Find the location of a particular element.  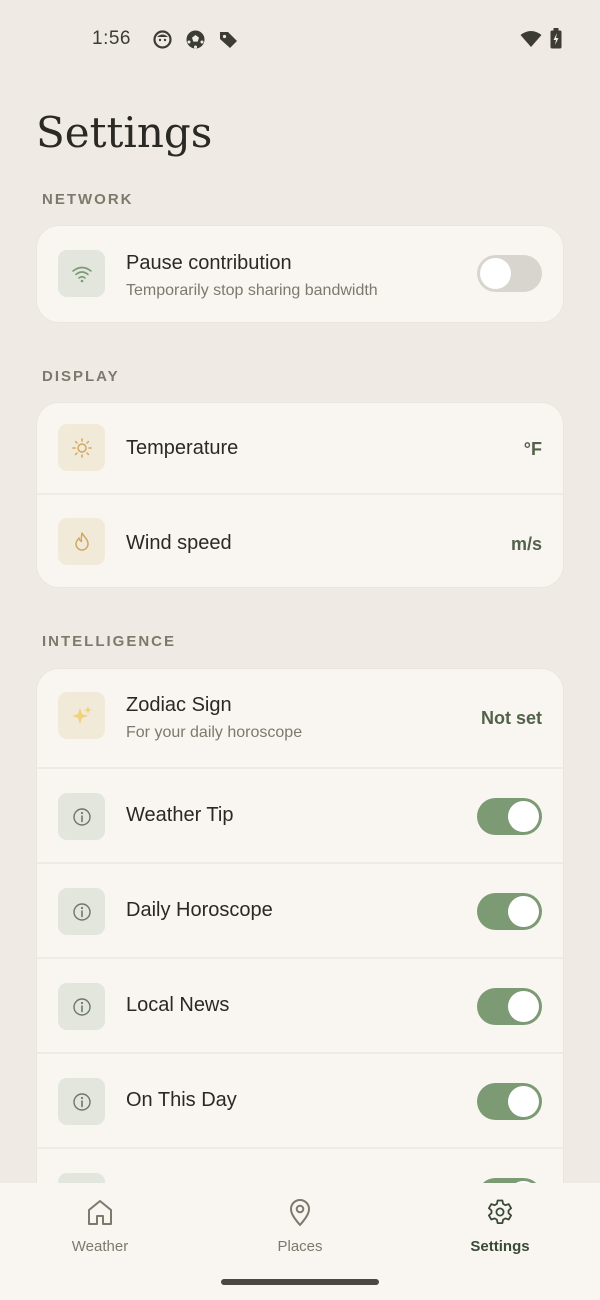

setting-subtitle: For your daily horoscope is located at coordinates (214, 732).